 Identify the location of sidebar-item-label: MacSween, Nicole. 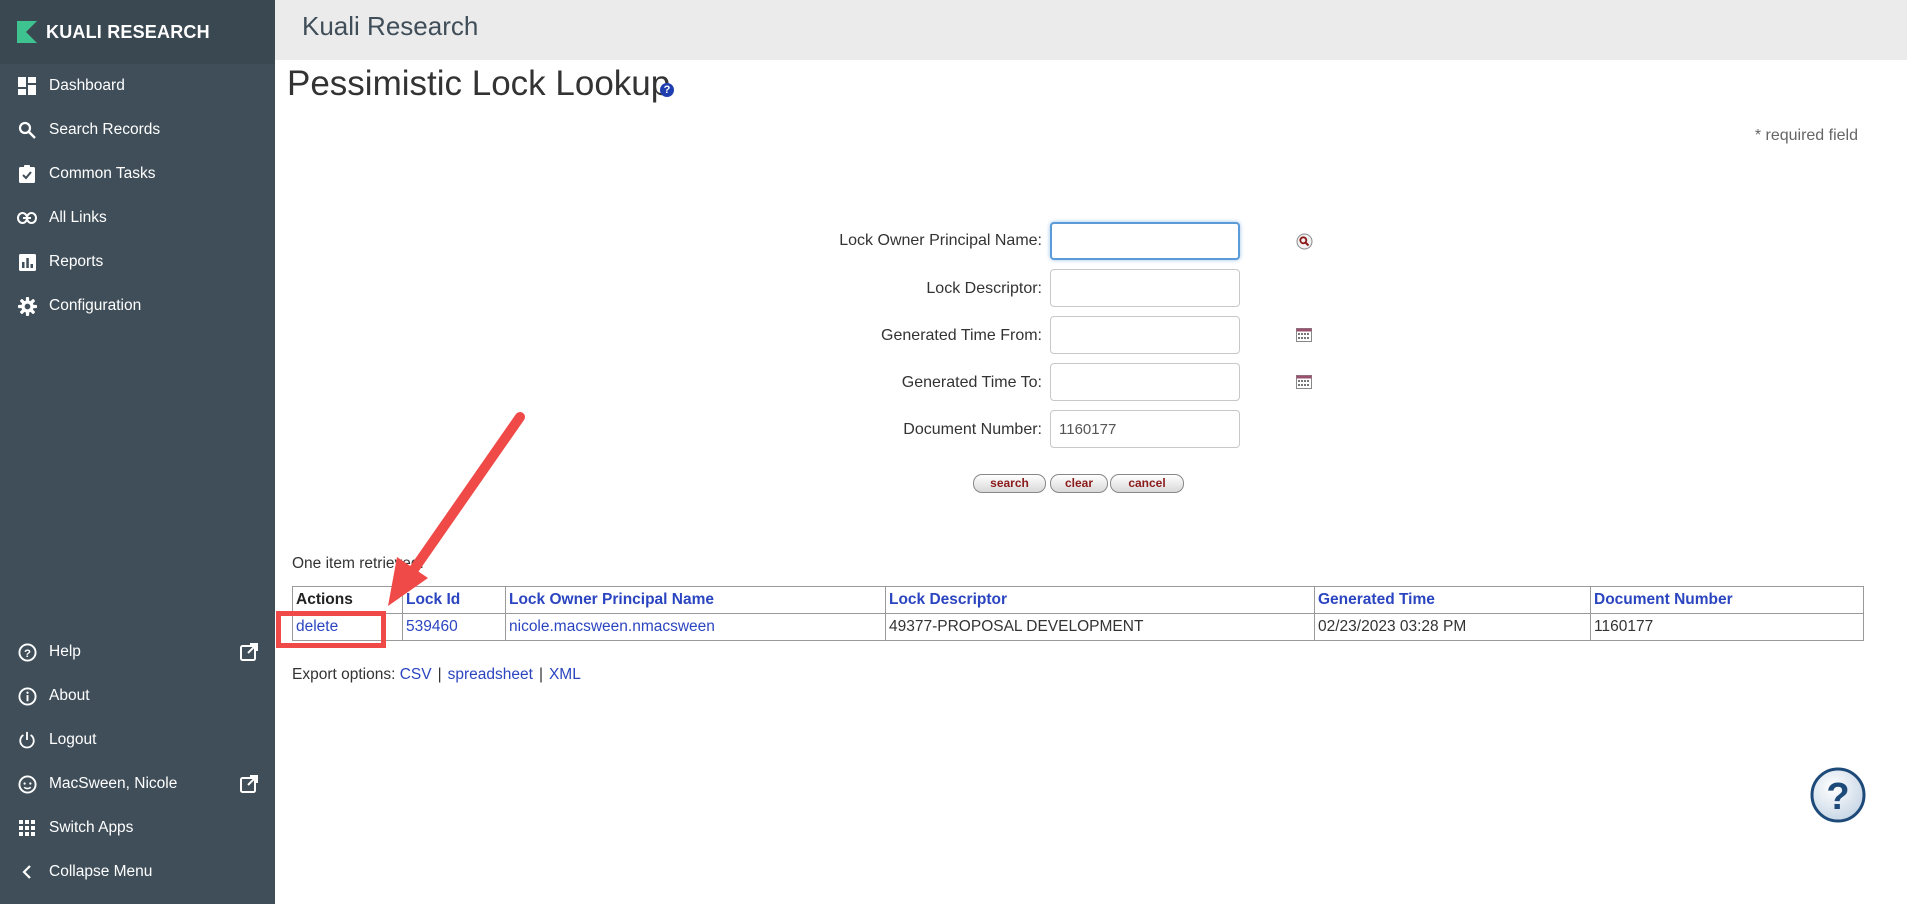
(113, 783).